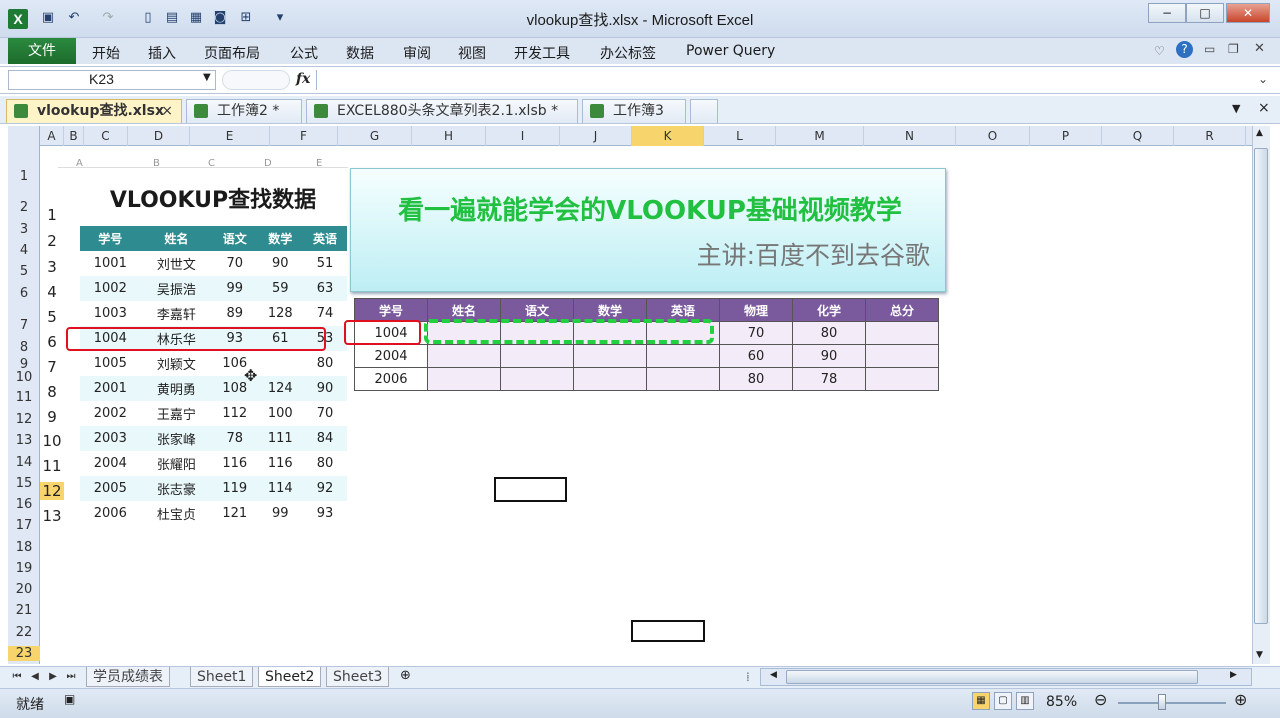 The image size is (1280, 718). What do you see at coordinates (24, 207) in the screenshot?
I see `row-header: 2` at bounding box center [24, 207].